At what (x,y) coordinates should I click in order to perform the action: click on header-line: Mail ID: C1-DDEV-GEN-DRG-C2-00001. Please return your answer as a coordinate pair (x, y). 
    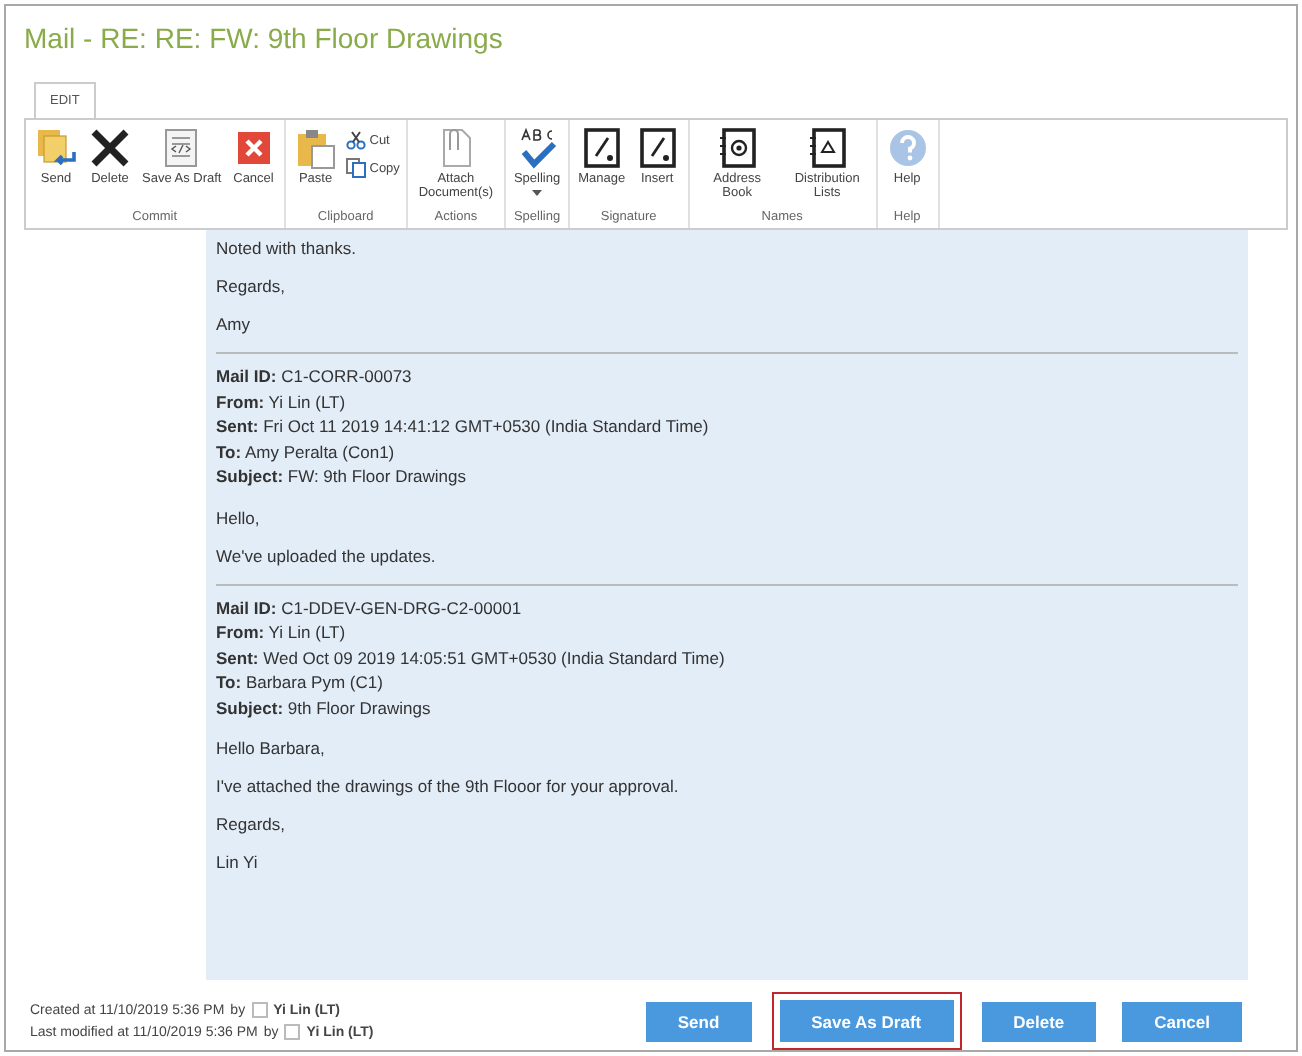
    Looking at the image, I should click on (370, 607).